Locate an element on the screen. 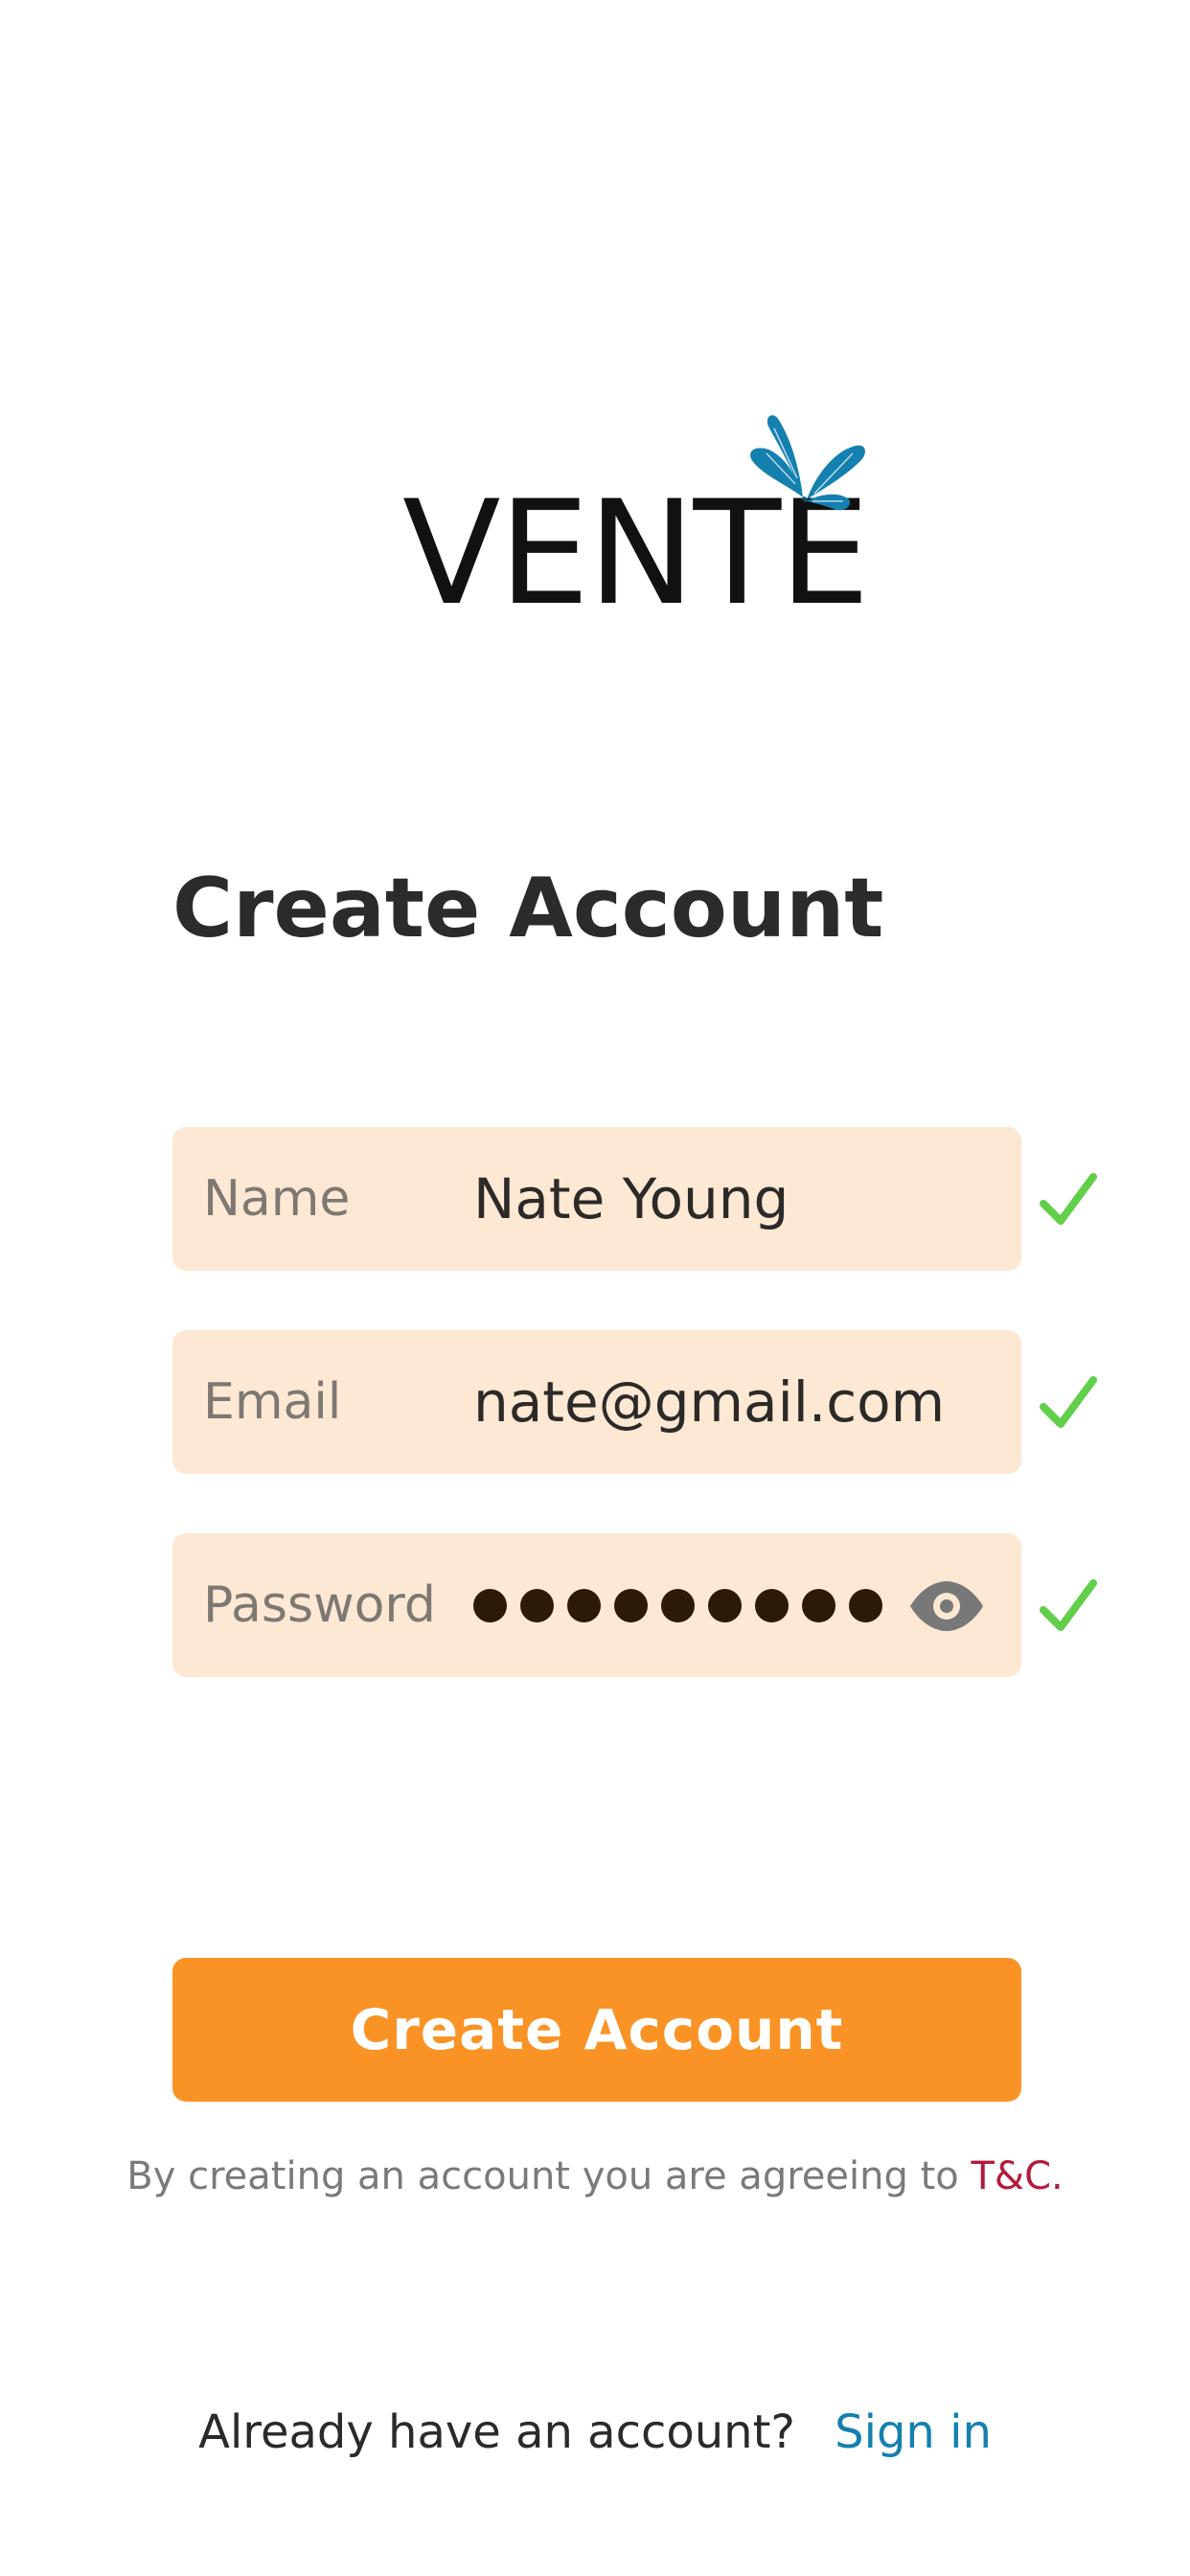 This screenshot has height=2576, width=1190. password-field: Password is located at coordinates (596, 1605).